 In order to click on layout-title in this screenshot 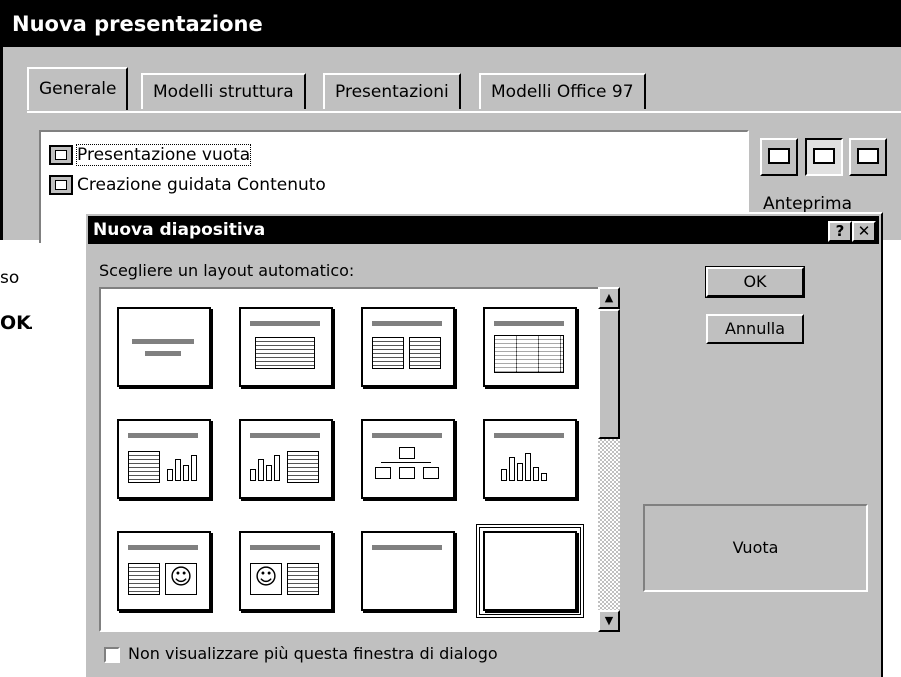, I will do `click(164, 347)`.